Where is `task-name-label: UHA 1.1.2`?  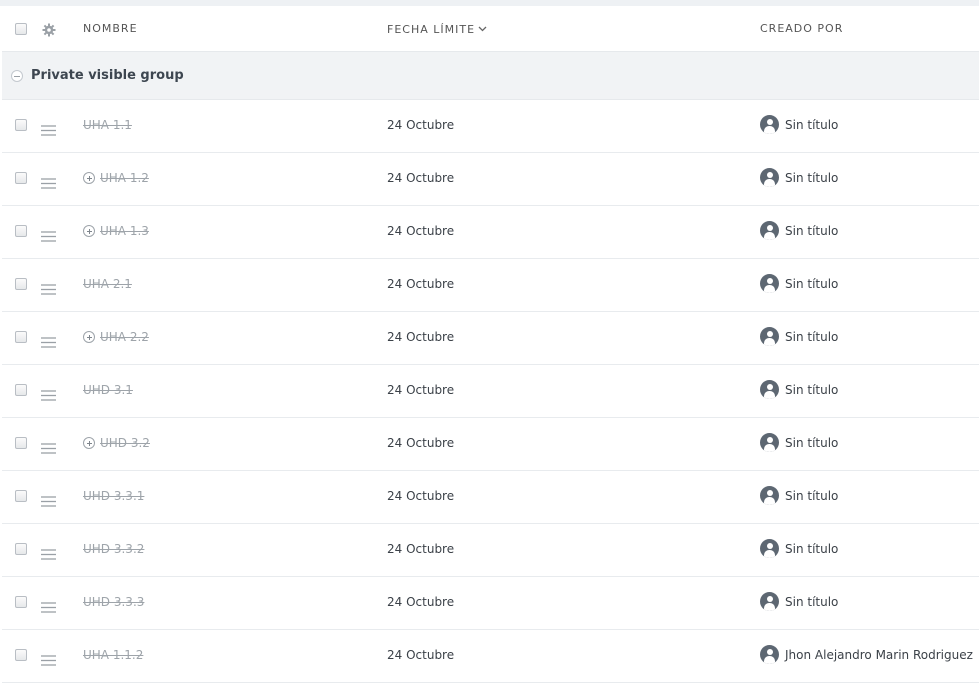
task-name-label: UHA 1.1.2 is located at coordinates (113, 655).